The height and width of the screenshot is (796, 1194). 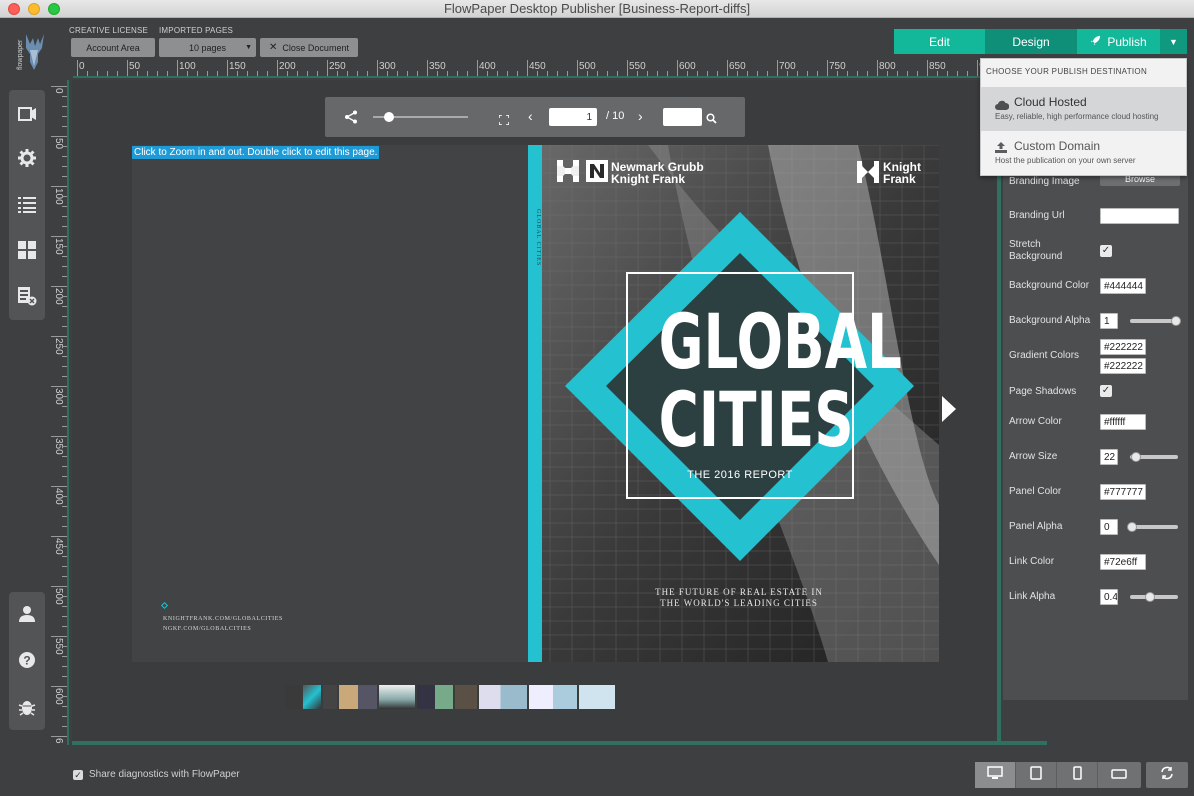 I want to click on link-alpha-input: 0.4, so click(x=1109, y=597).